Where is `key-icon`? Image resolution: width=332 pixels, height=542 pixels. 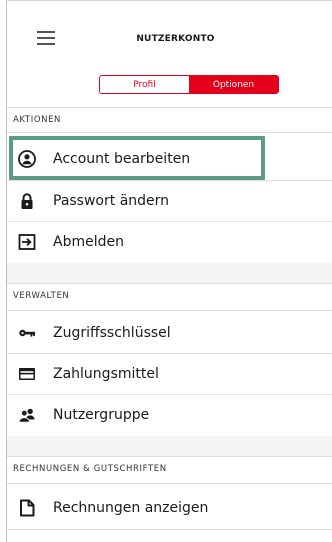 key-icon is located at coordinates (27, 333).